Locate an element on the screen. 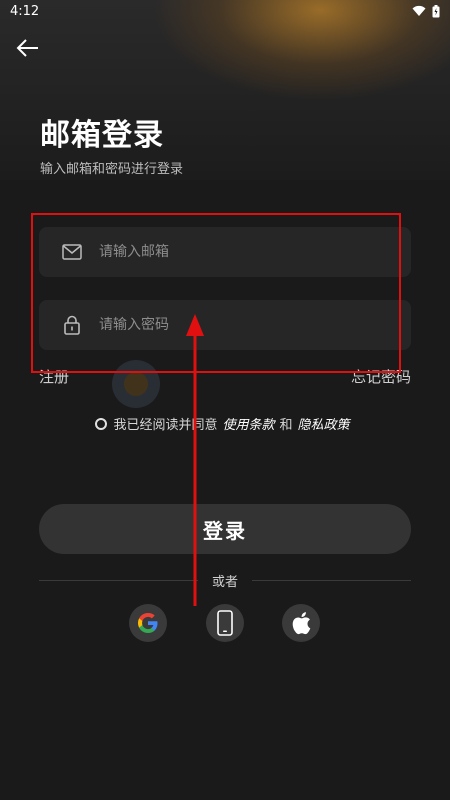 This screenshot has width=450, height=800. login-button: 登录 is located at coordinates (225, 529).